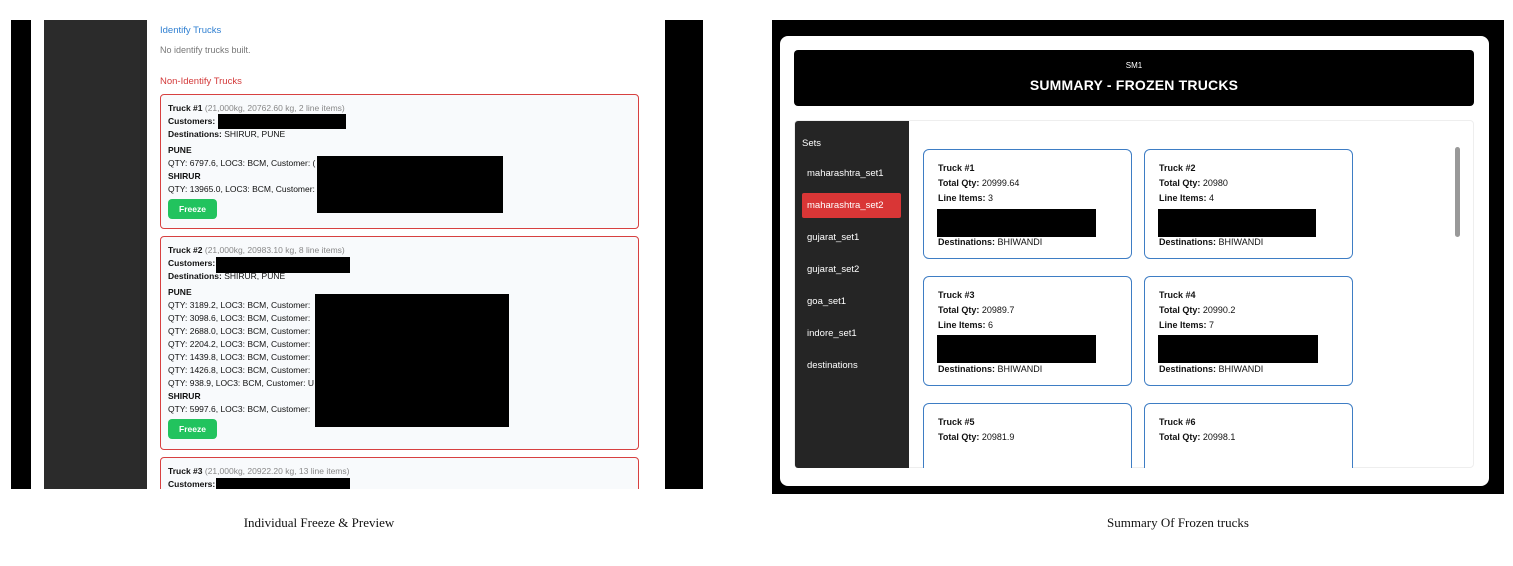 This screenshot has height=566, width=1513. I want to click on page-header: SM1 SUMMARY - FROZEN TRUCKS, so click(1134, 78).